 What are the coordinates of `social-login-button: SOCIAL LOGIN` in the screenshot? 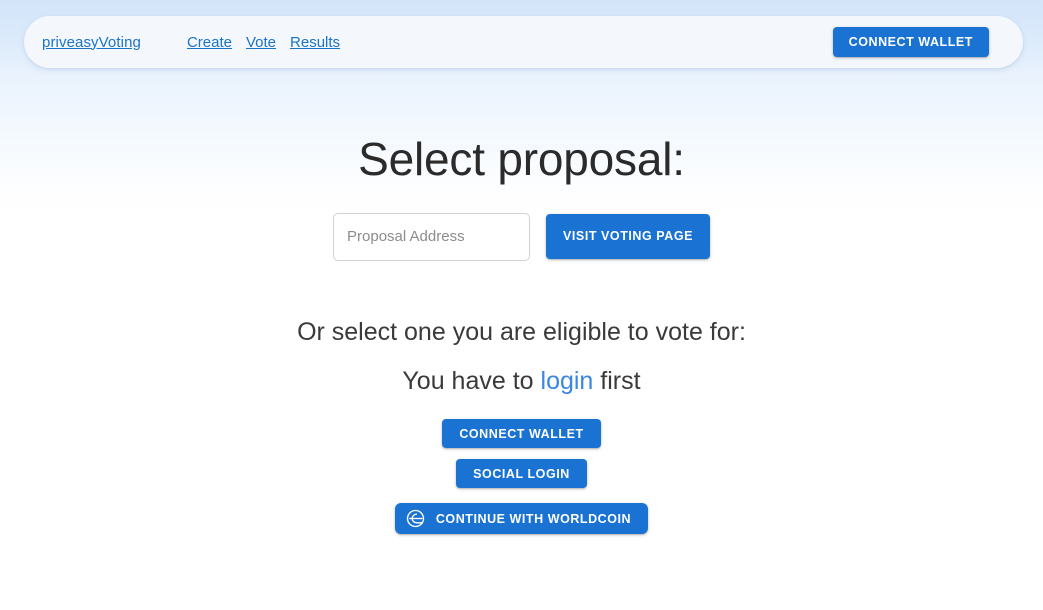 It's located at (521, 474).